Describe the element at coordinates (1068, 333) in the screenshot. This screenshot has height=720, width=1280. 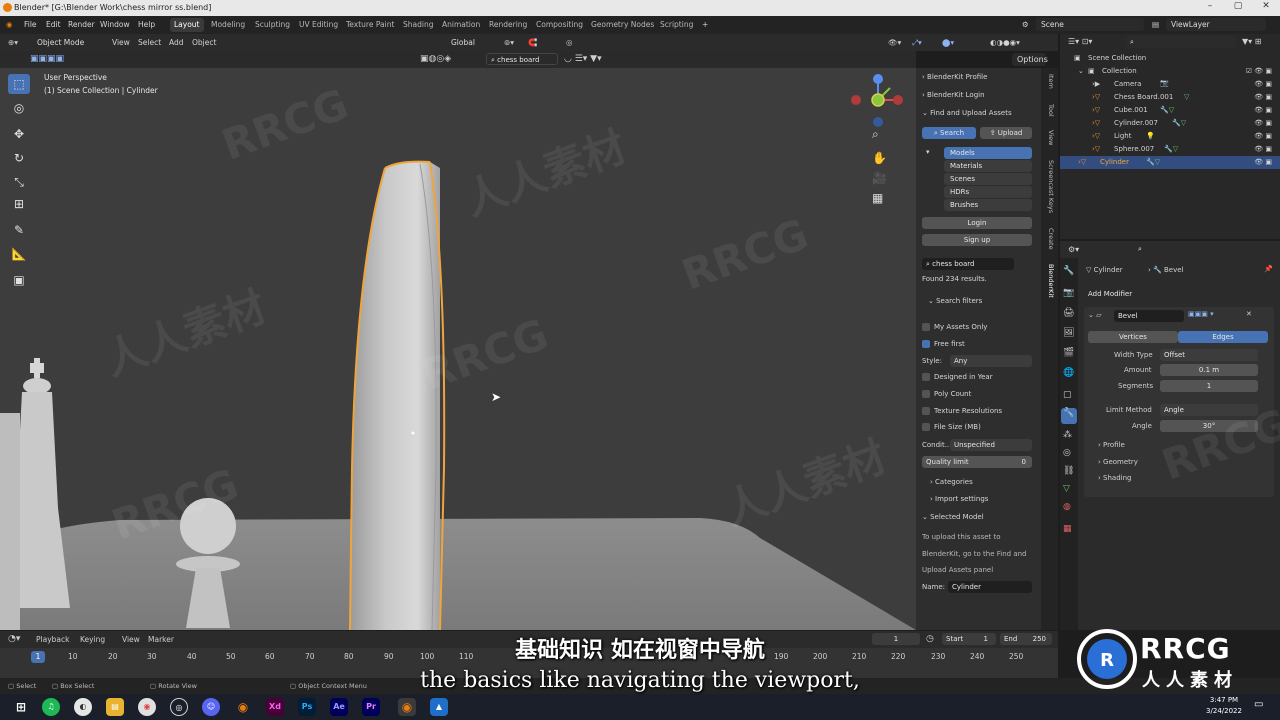
I see `view-layer-tab-icon: 🖼` at that location.